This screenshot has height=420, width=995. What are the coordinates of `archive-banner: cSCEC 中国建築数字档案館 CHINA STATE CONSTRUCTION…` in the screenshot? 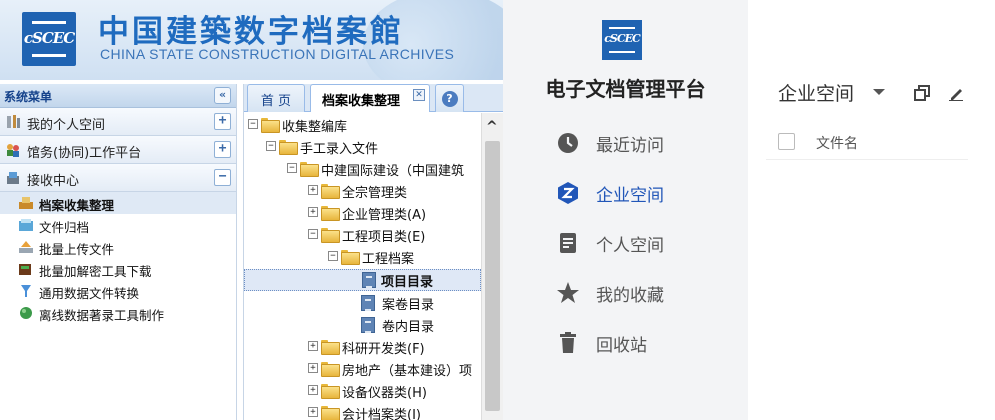 It's located at (251, 40).